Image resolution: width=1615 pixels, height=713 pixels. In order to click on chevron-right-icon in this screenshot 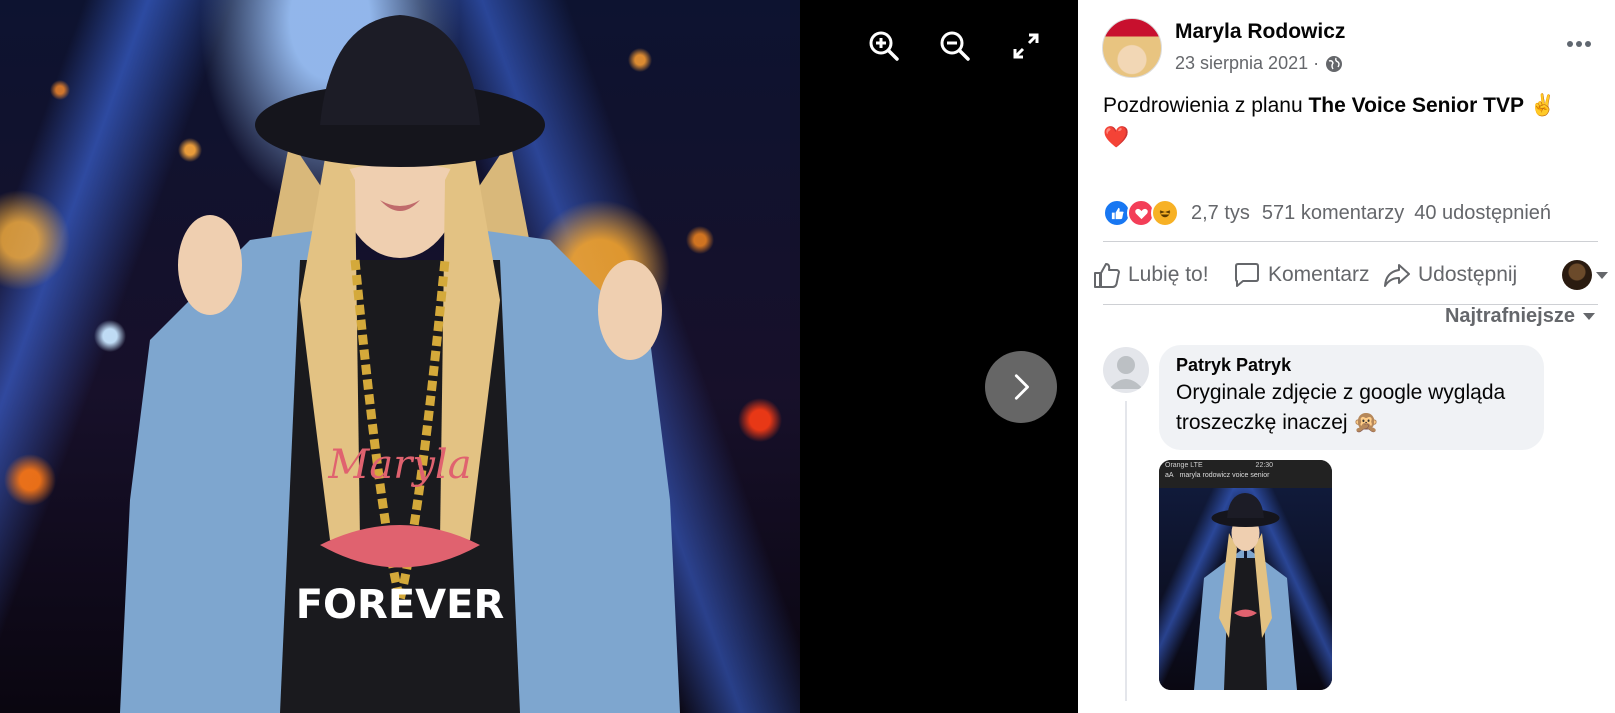, I will do `click(1021, 387)`.